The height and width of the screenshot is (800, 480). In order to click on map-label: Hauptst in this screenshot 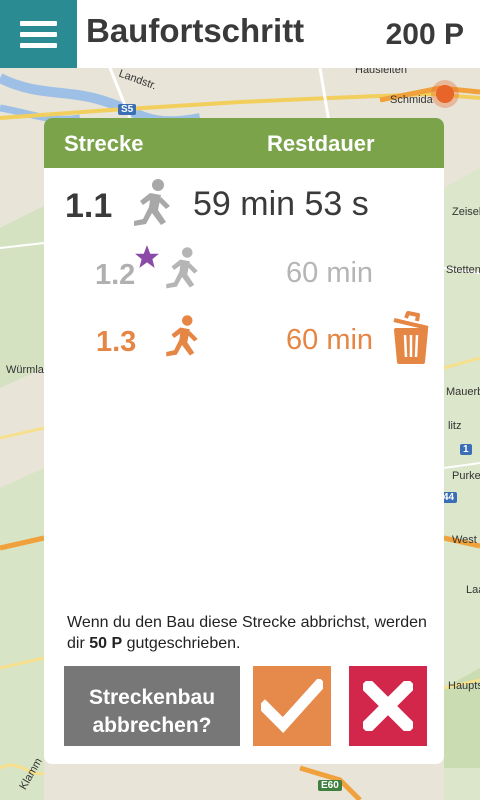, I will do `click(464, 686)`.